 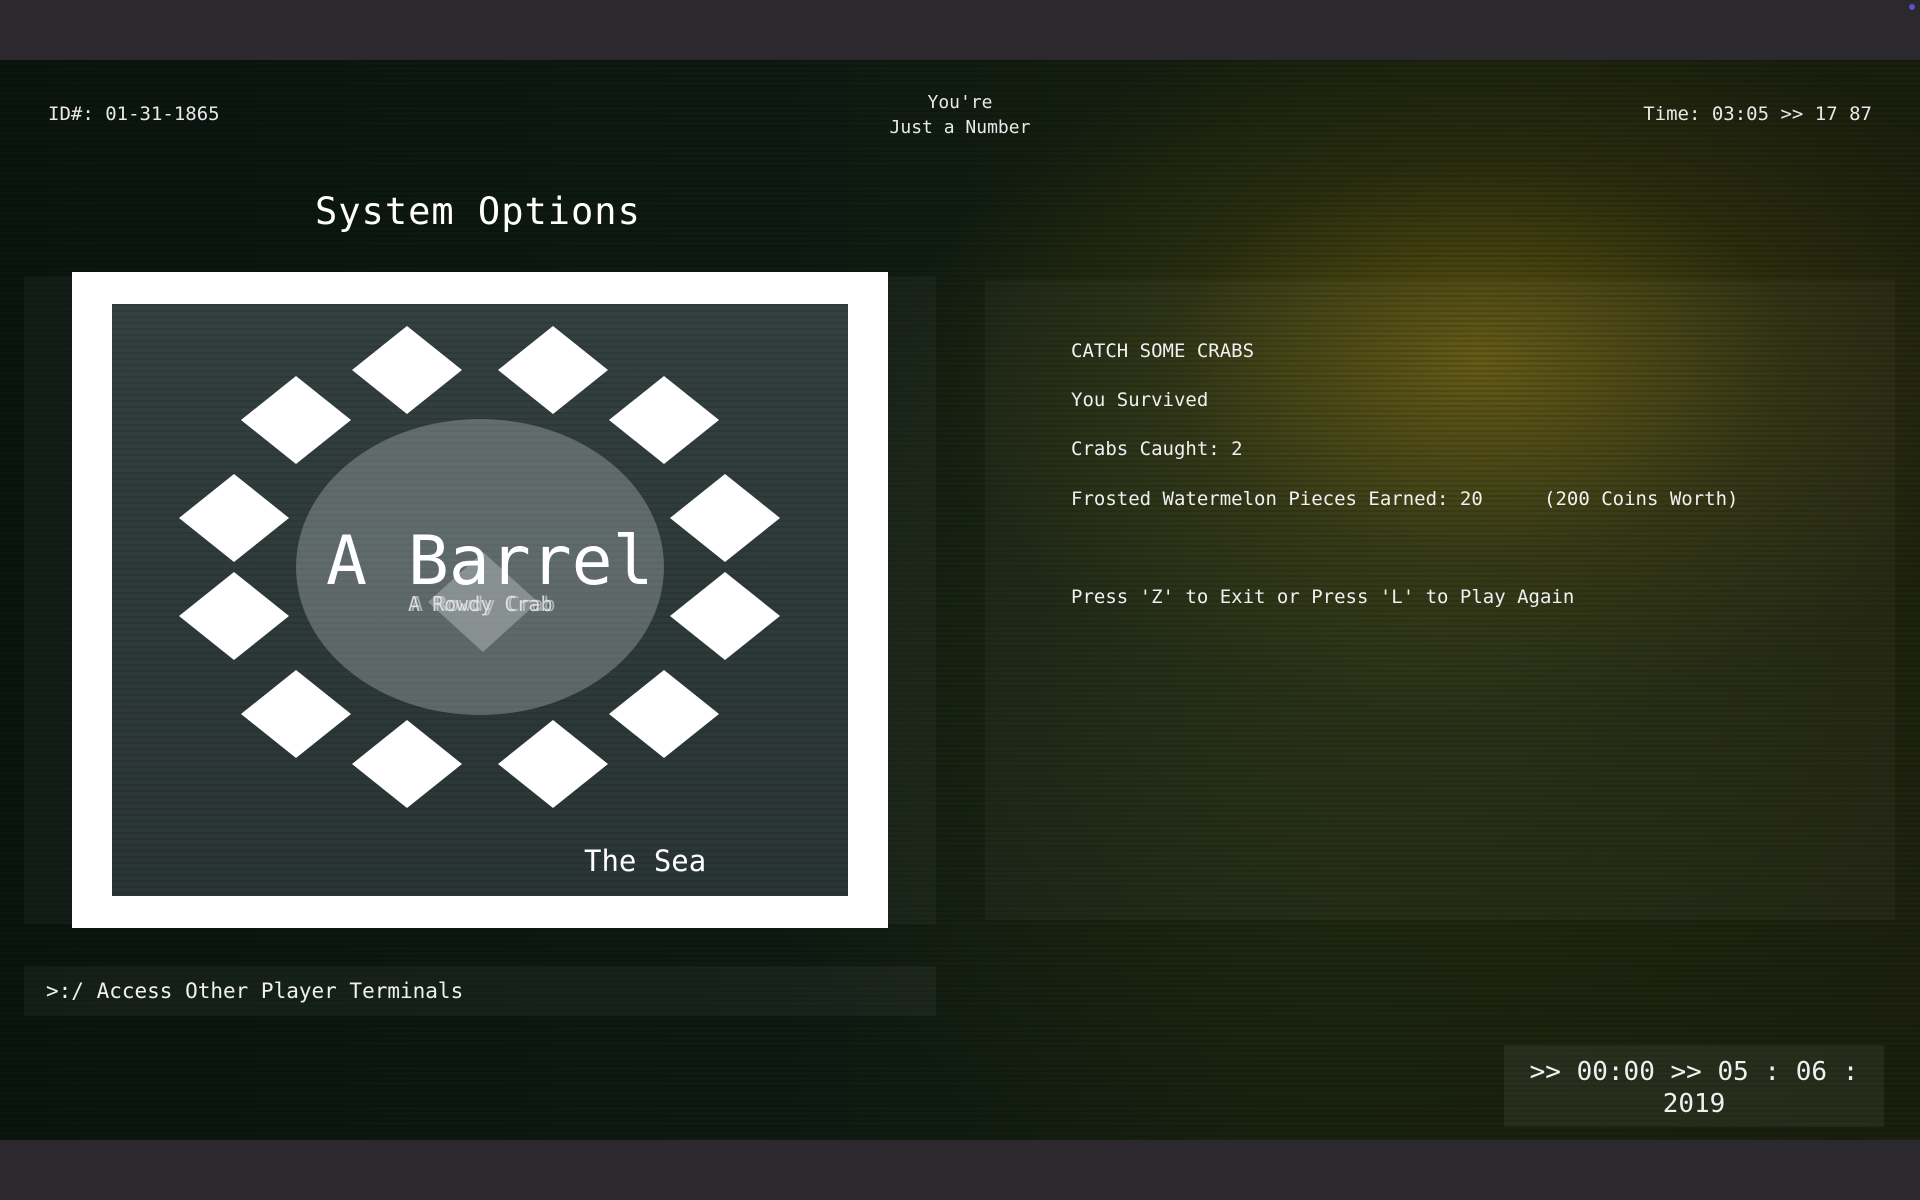 I want to click on artwork-location: The Sea, so click(x=645, y=861).